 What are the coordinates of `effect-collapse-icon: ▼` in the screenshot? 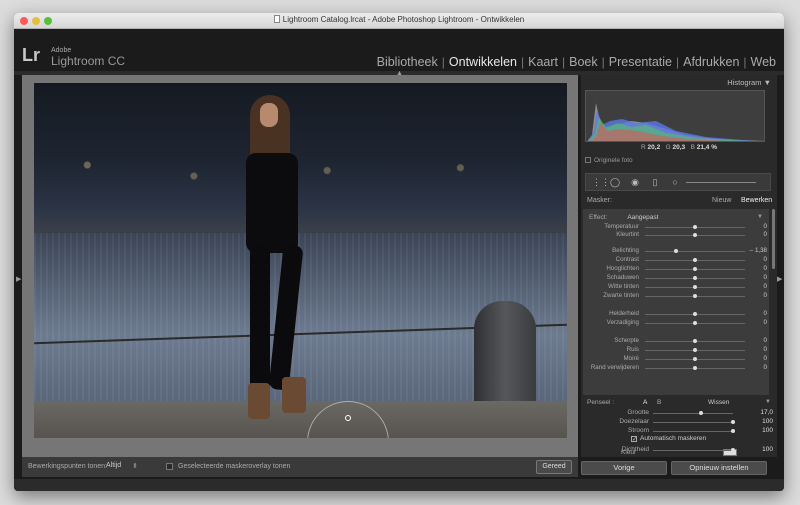 It's located at (760, 217).